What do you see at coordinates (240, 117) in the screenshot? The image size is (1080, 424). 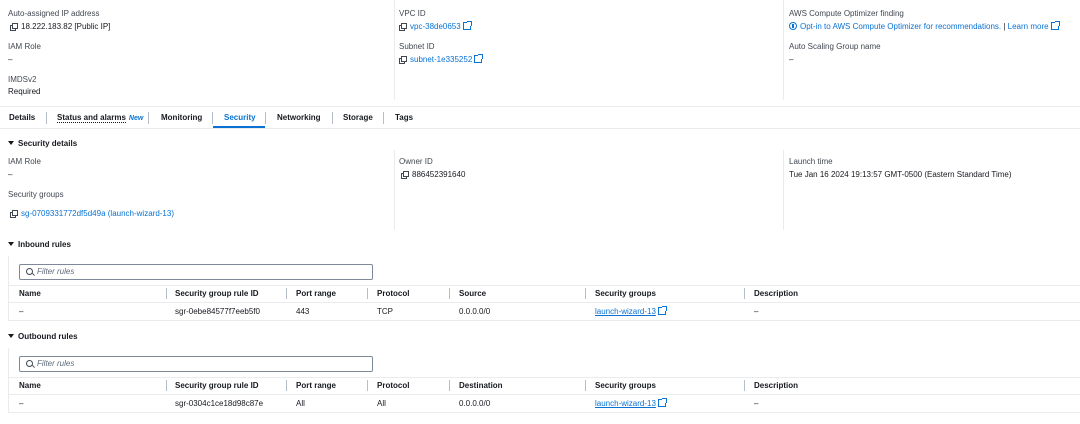 I see `tab-security: Security` at bounding box center [240, 117].